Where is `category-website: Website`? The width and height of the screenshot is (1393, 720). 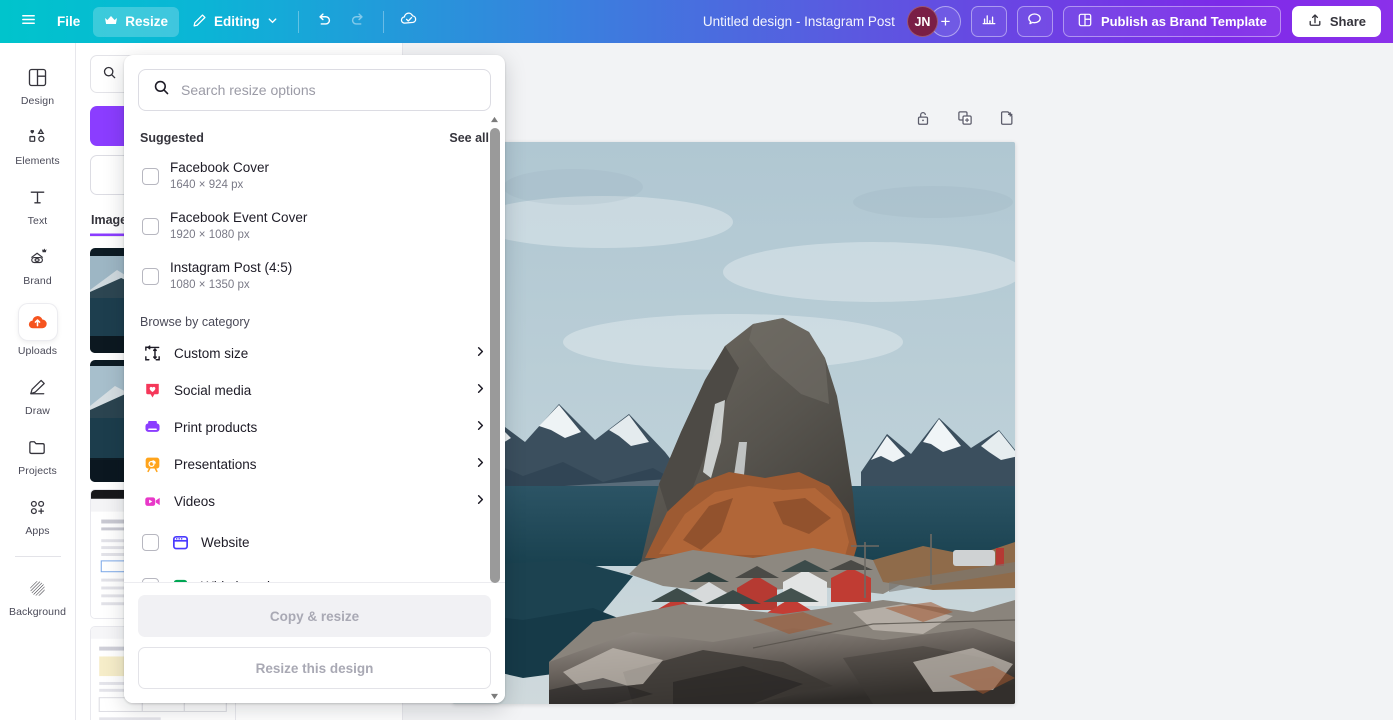
category-website: Website is located at coordinates (314, 542).